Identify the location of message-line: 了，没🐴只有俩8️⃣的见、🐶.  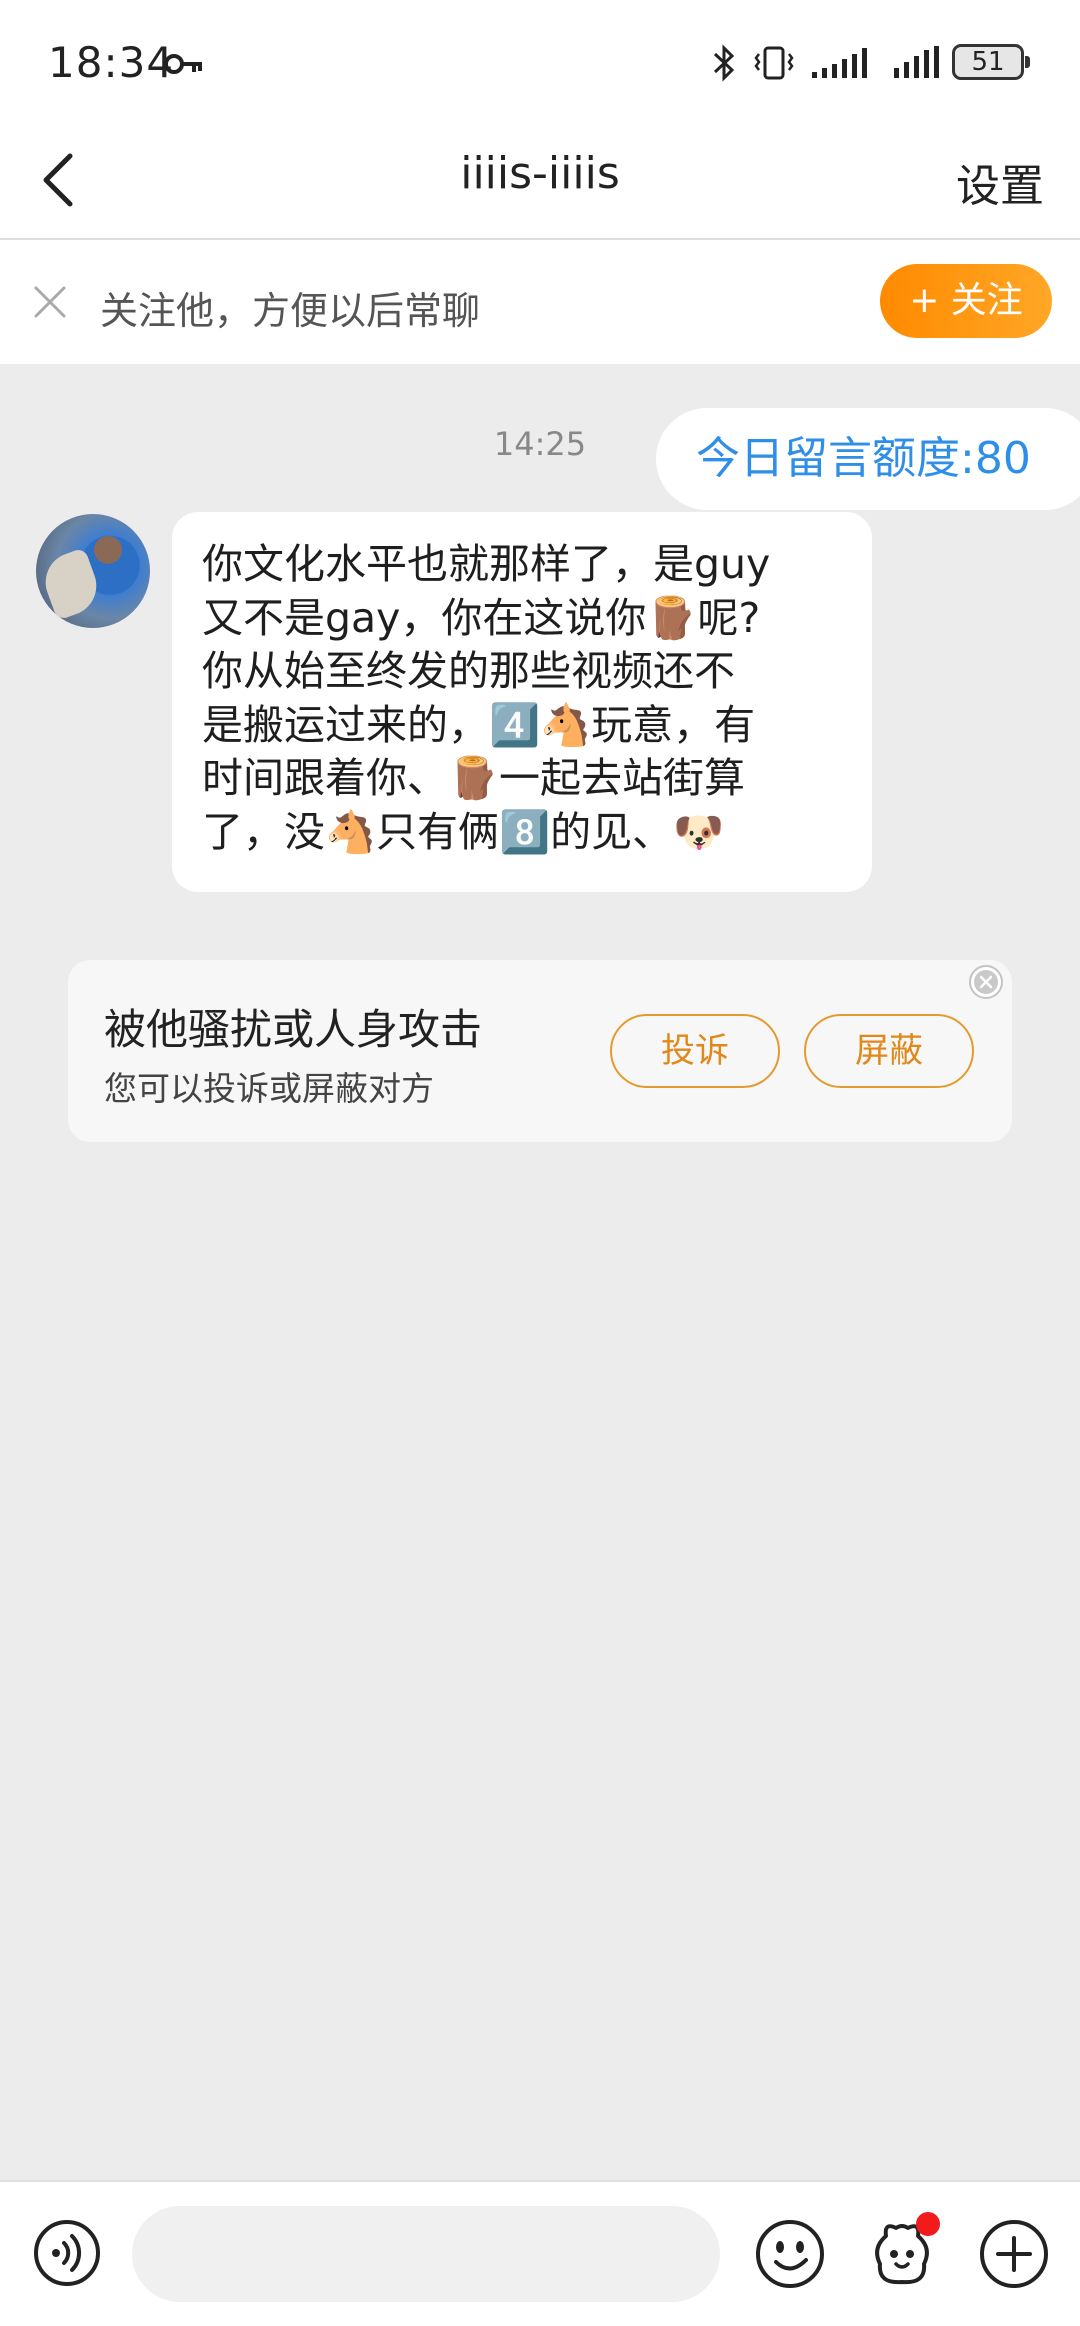
(463, 831).